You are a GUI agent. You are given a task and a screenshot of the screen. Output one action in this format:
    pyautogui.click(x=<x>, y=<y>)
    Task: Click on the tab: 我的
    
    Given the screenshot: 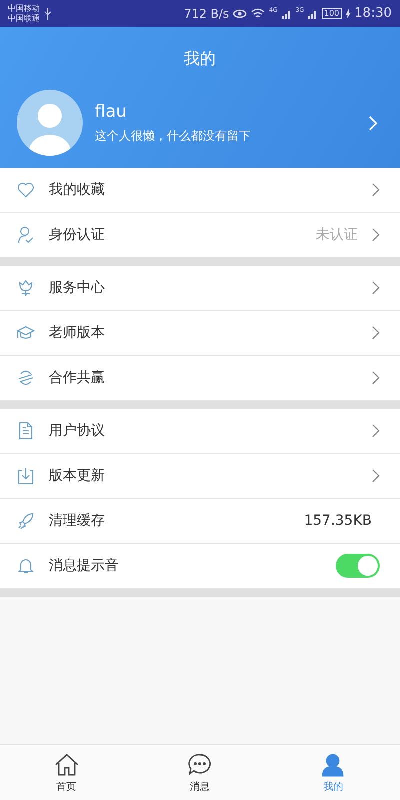 What is the action you would take?
    pyautogui.click(x=333, y=772)
    